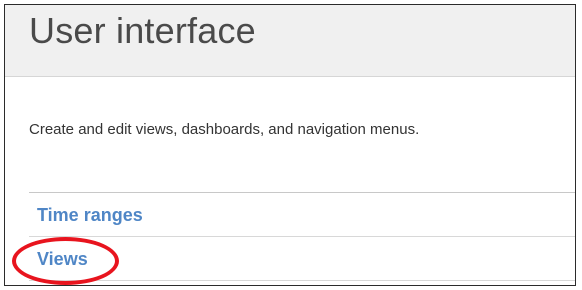  Describe the element at coordinates (142, 30) in the screenshot. I see `page-title: User interface` at that location.